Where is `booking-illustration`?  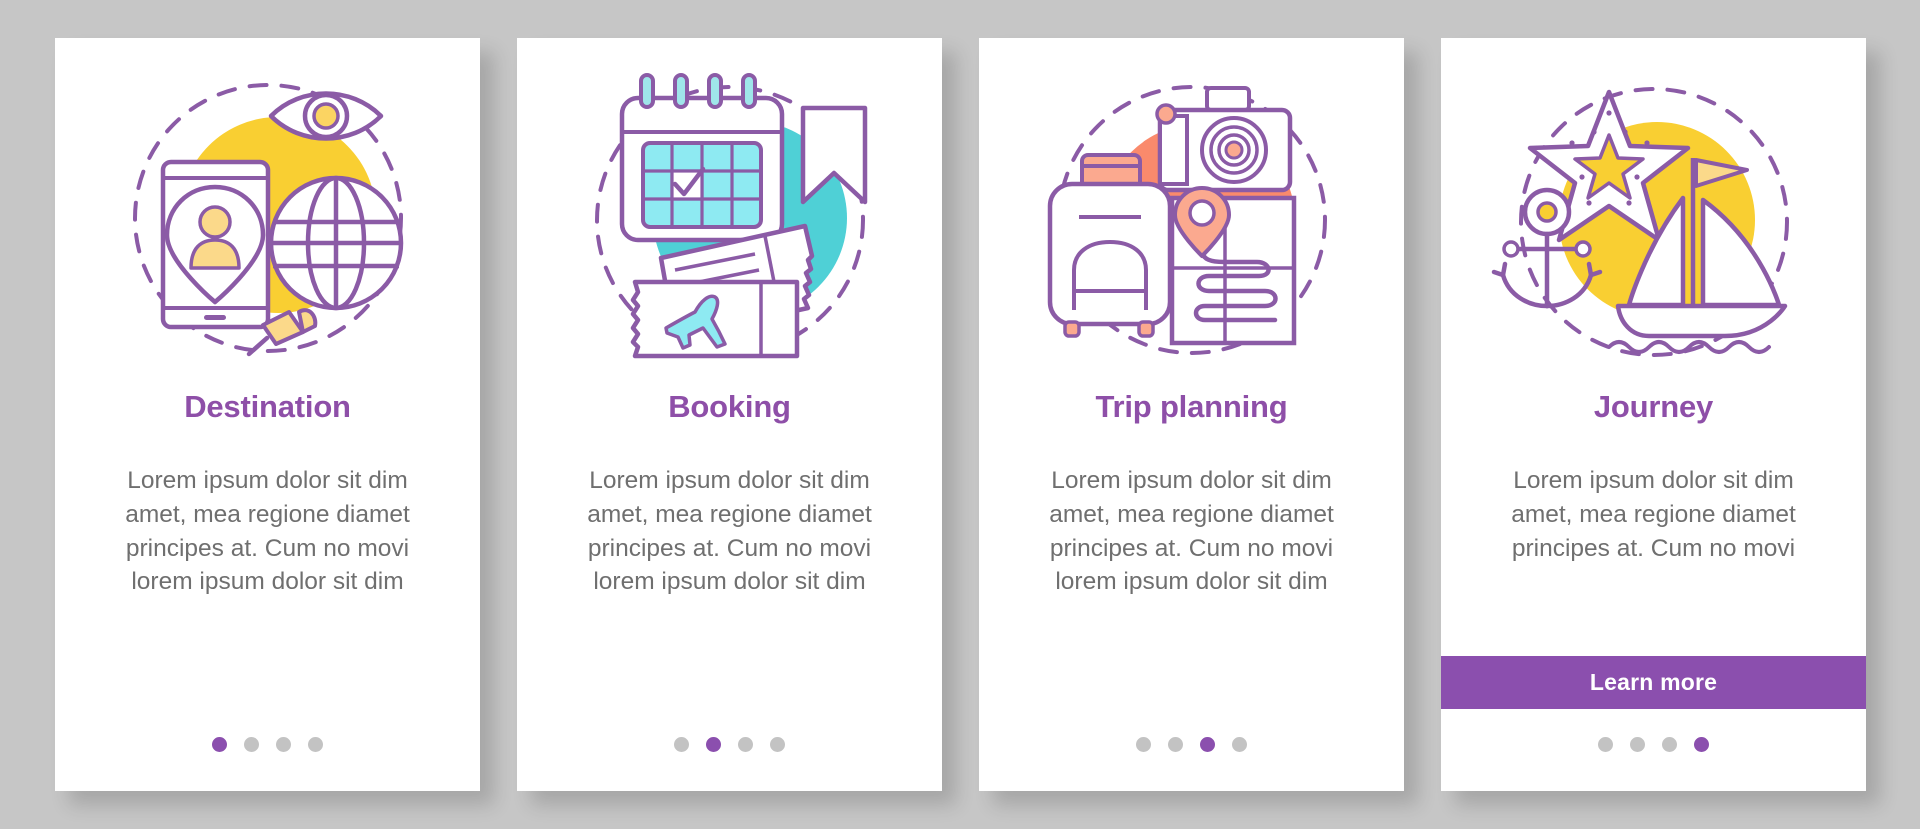
booking-illustration is located at coordinates (729, 210).